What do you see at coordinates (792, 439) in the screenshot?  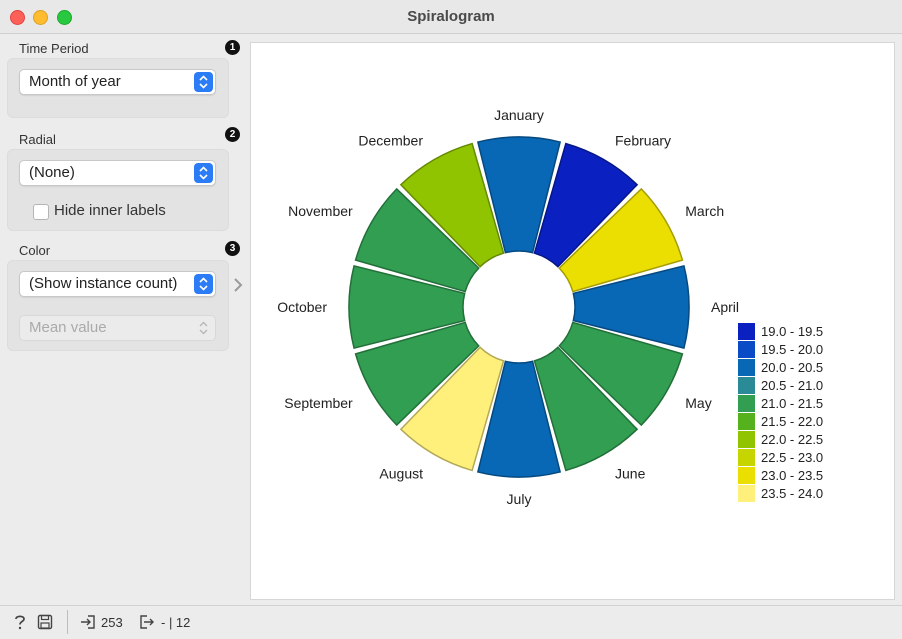 I see `legend-label: 22.0 - 22.5` at bounding box center [792, 439].